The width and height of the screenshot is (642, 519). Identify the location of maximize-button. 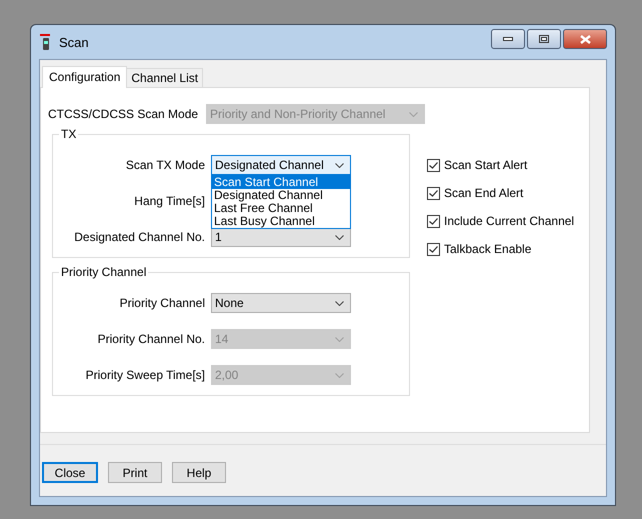
(544, 39).